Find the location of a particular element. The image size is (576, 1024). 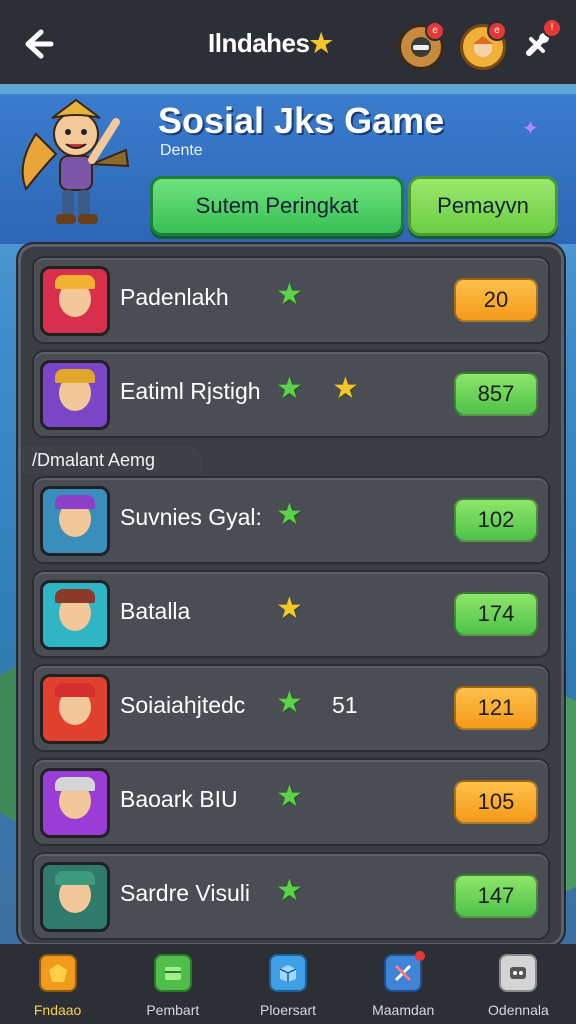

player-name: Eatiml Rjstigh is located at coordinates (190, 391).